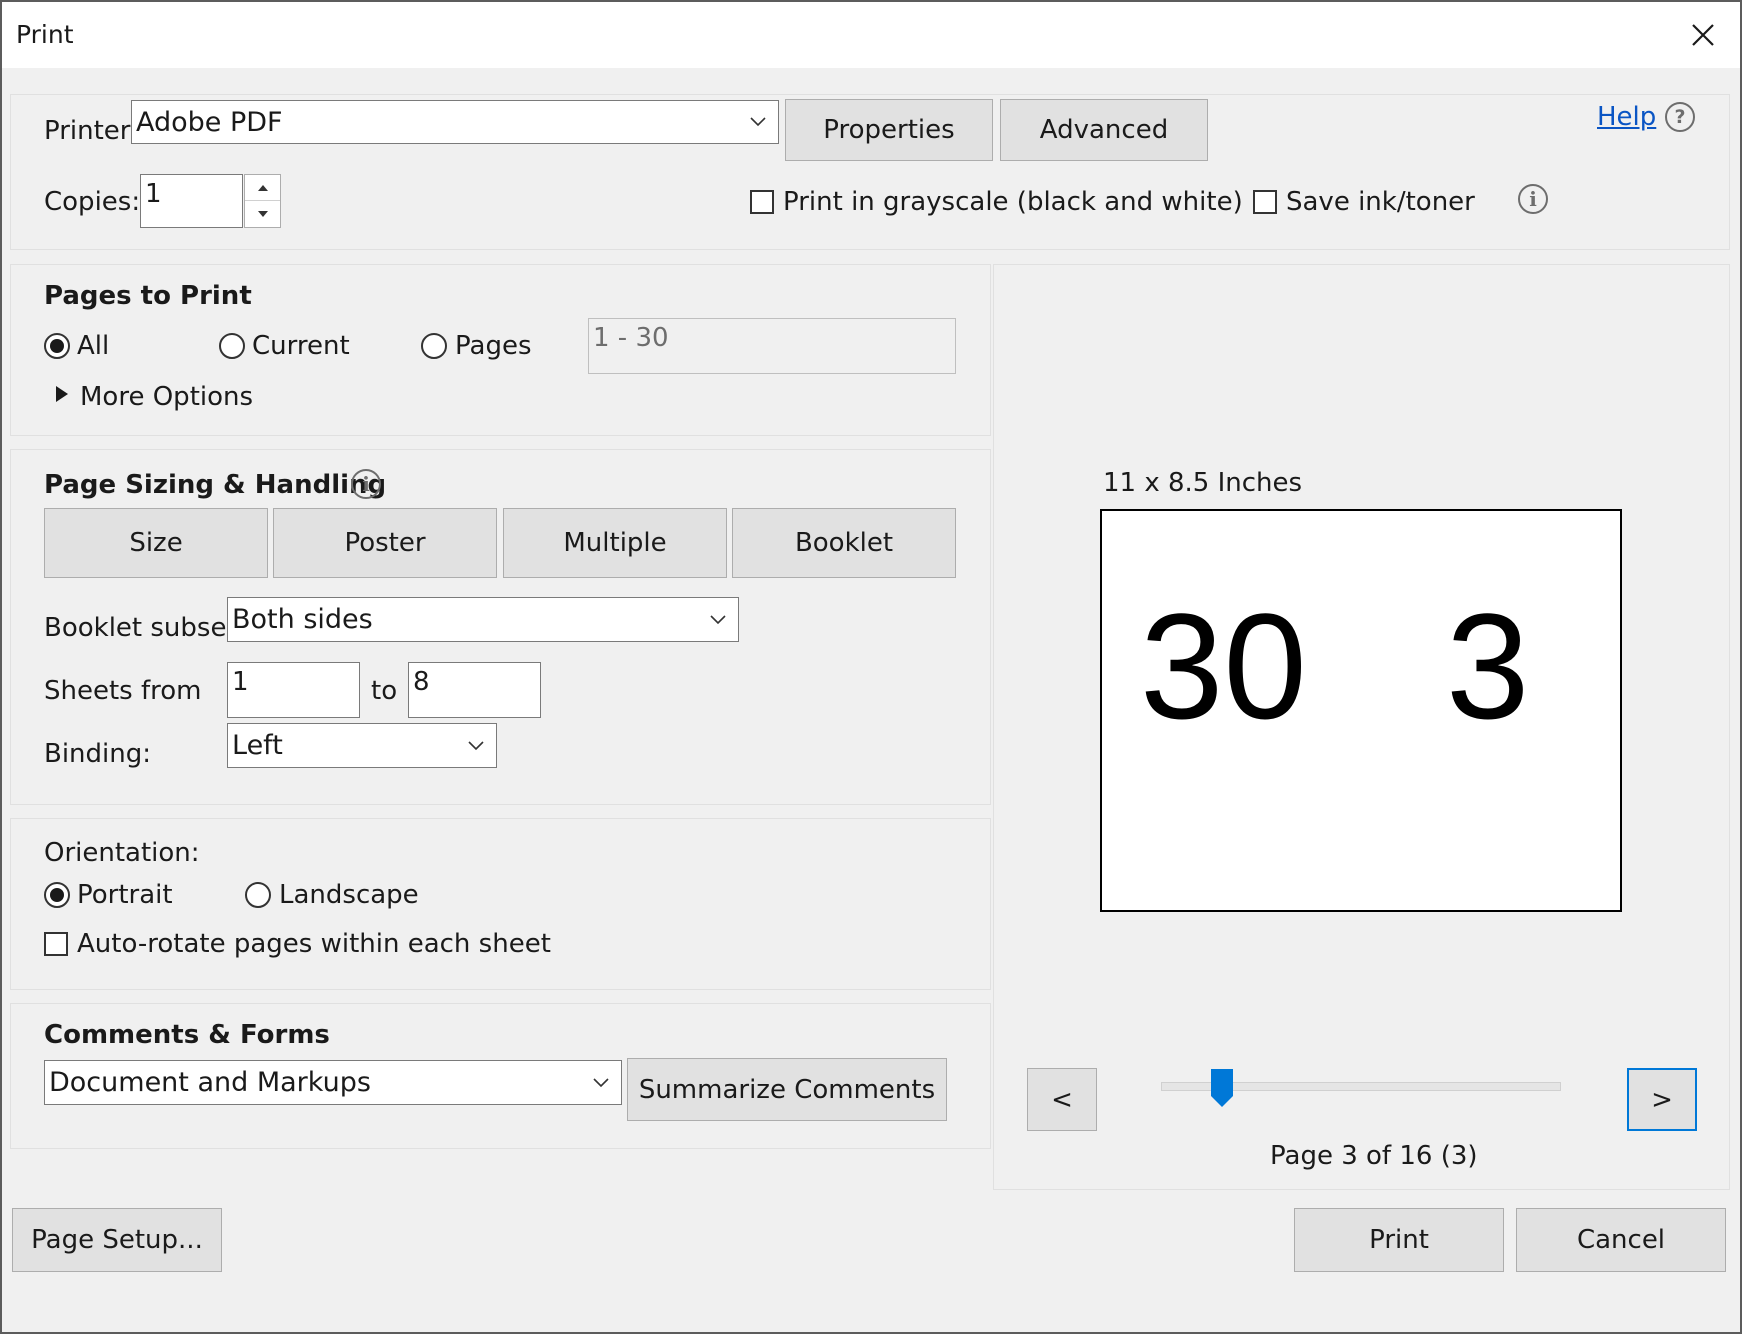 The height and width of the screenshot is (1334, 1742). Describe the element at coordinates (56, 944) in the screenshot. I see `autorotate-checkbox` at that location.